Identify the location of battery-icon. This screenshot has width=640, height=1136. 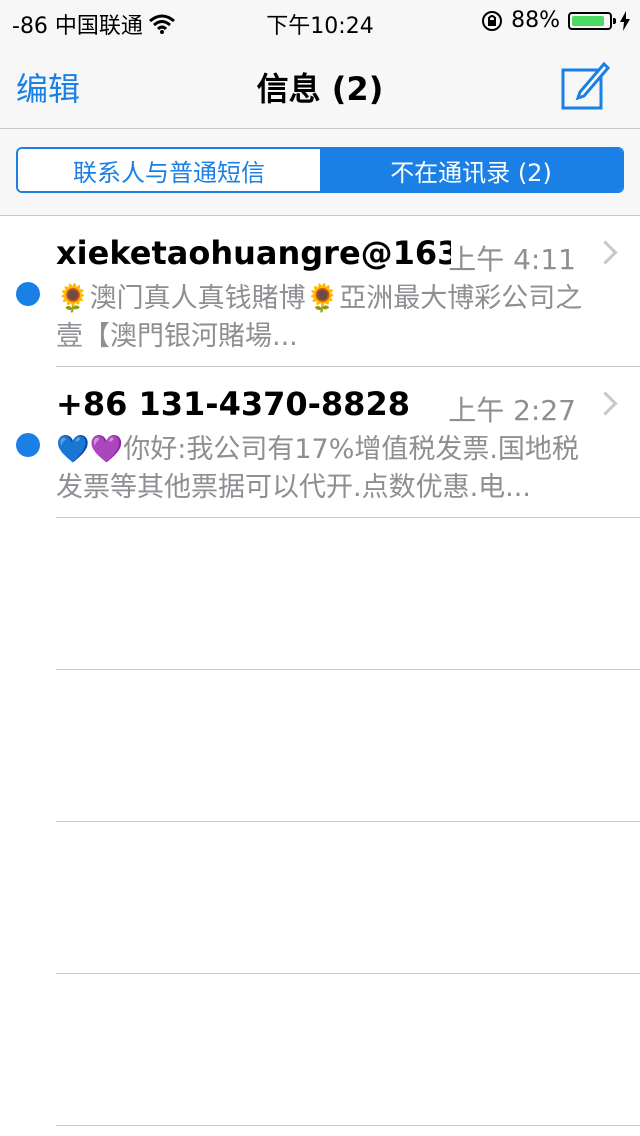
(592, 20).